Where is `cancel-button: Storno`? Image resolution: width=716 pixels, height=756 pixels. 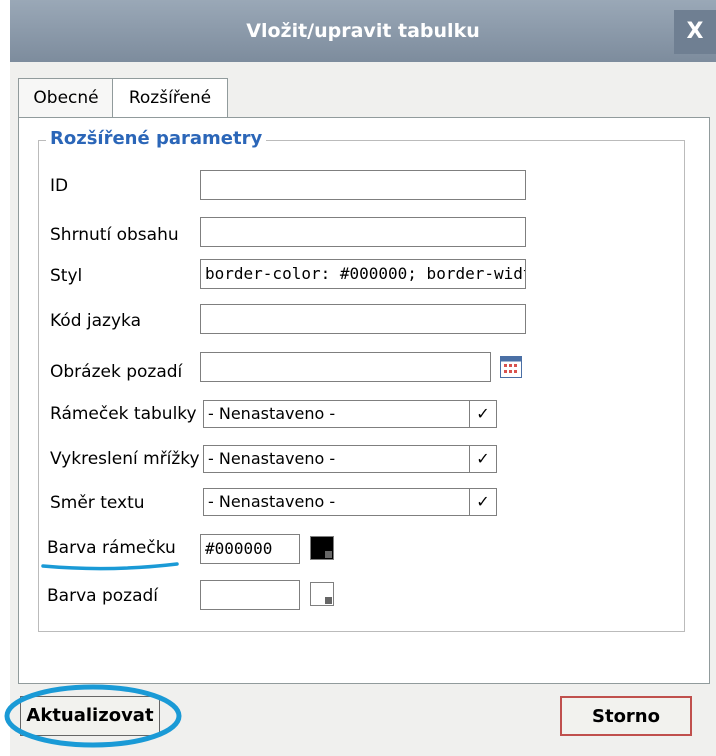 cancel-button: Storno is located at coordinates (626, 716).